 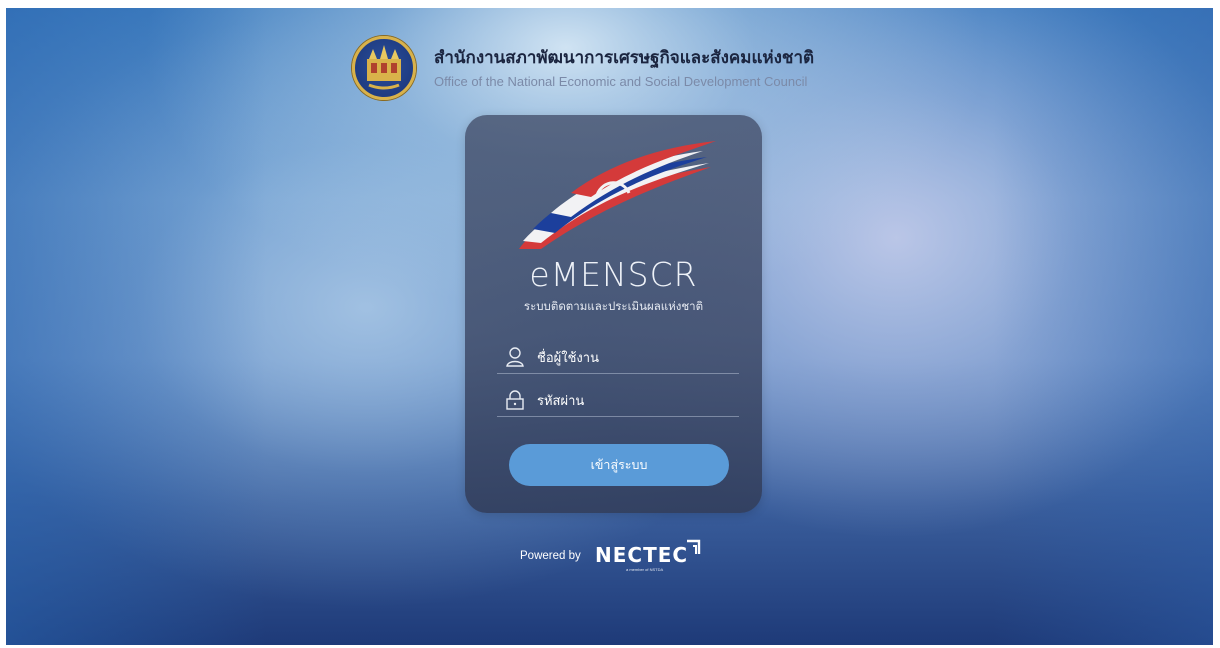 I want to click on emenscr-flag-logo, so click(x=617, y=195).